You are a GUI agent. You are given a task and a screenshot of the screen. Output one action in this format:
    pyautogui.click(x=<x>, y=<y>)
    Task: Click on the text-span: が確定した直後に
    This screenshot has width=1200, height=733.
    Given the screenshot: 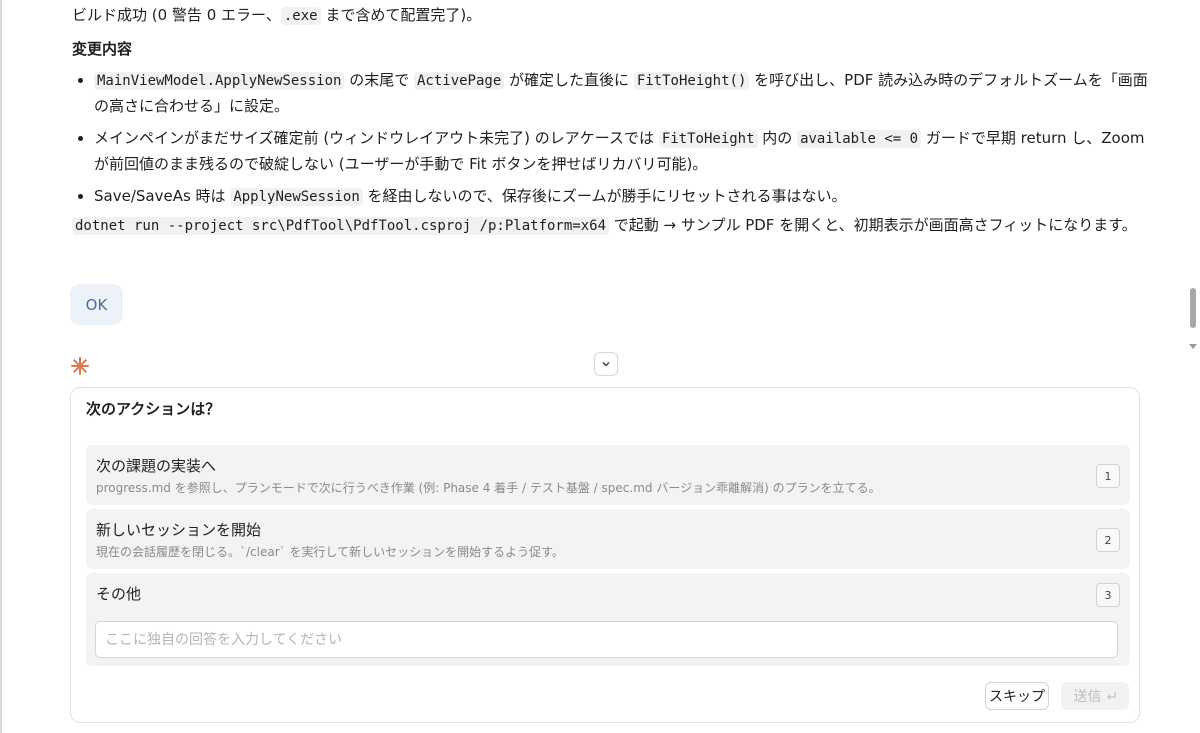 What is the action you would take?
    pyautogui.click(x=569, y=80)
    